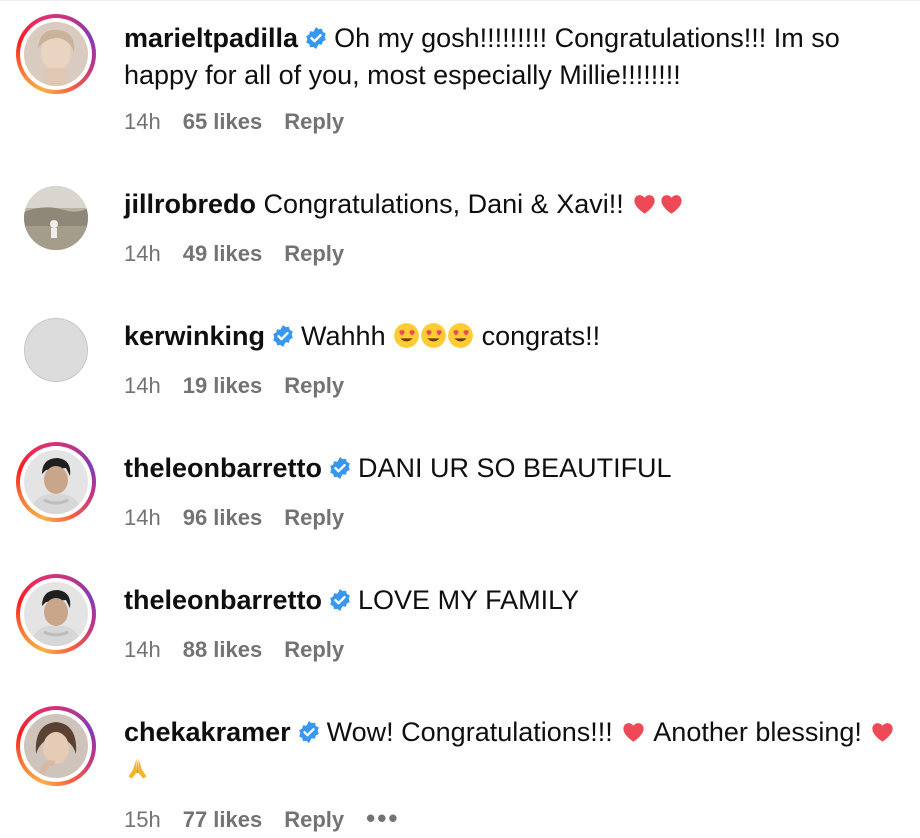 This screenshot has height=838, width=920. Describe the element at coordinates (137, 768) in the screenshot. I see `folded-hands-emoji` at that location.